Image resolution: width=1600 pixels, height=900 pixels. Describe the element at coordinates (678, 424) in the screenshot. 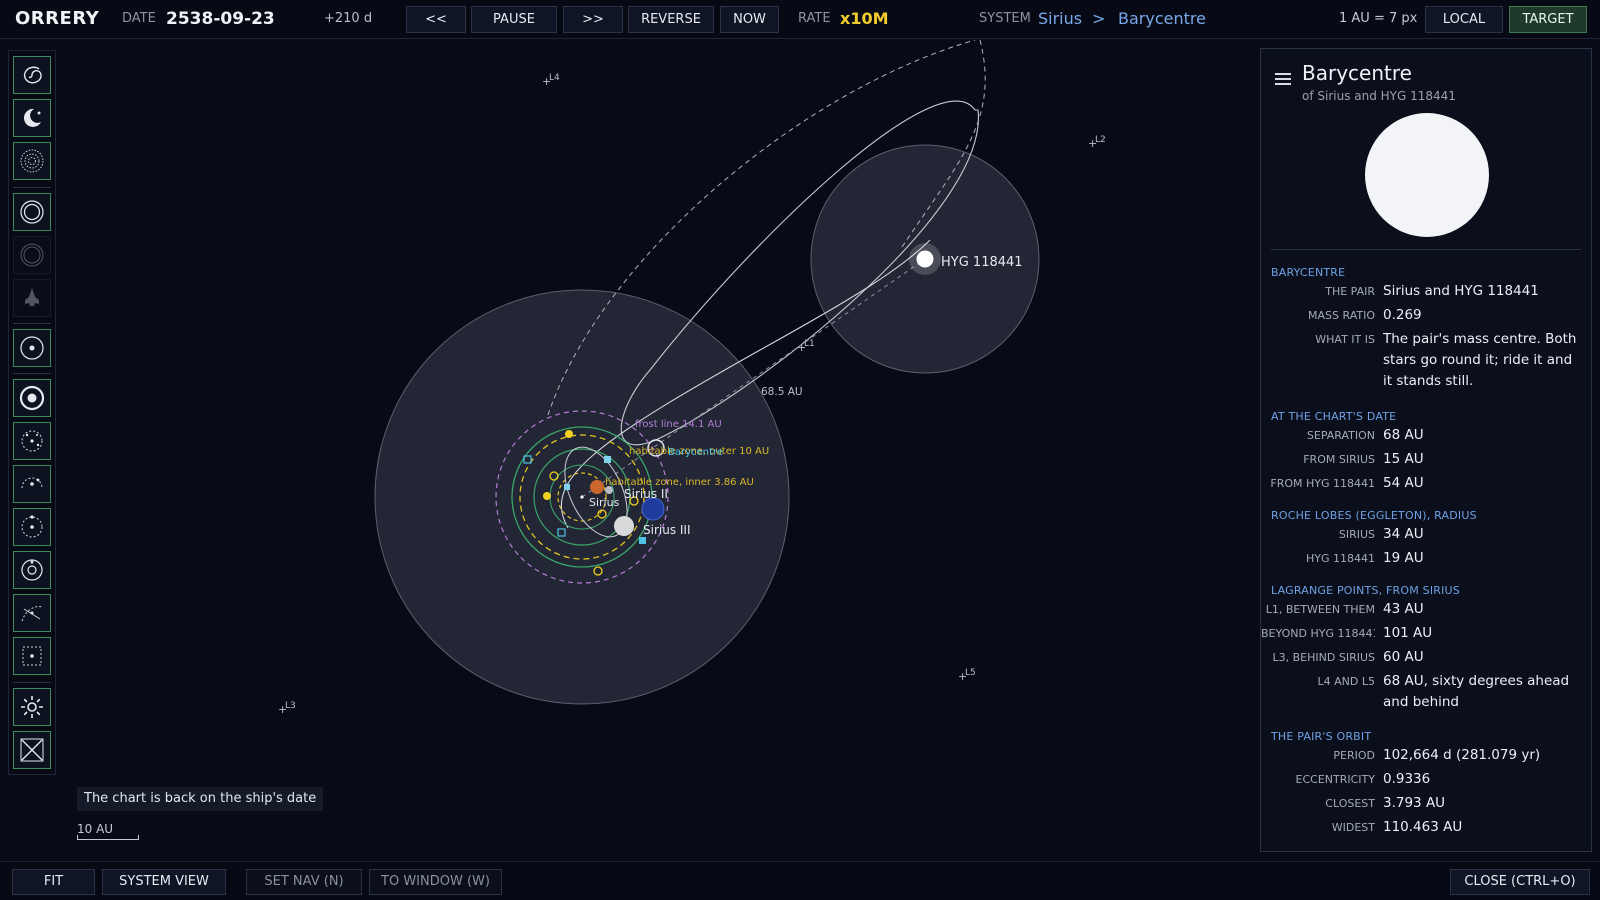

I see `frost-line-label: frost line 14.1 AU` at that location.